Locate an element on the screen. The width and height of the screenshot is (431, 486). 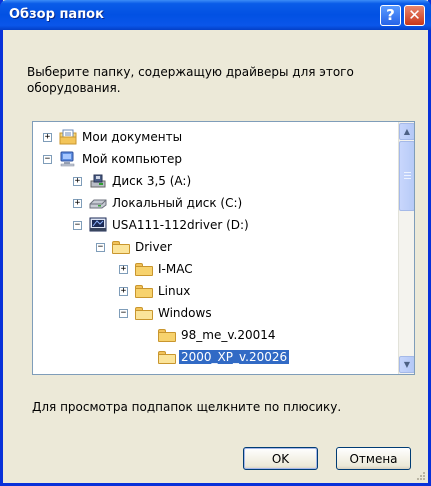
tree-item-2000-xp: 2000_XP_v.20026 is located at coordinates (216, 357).